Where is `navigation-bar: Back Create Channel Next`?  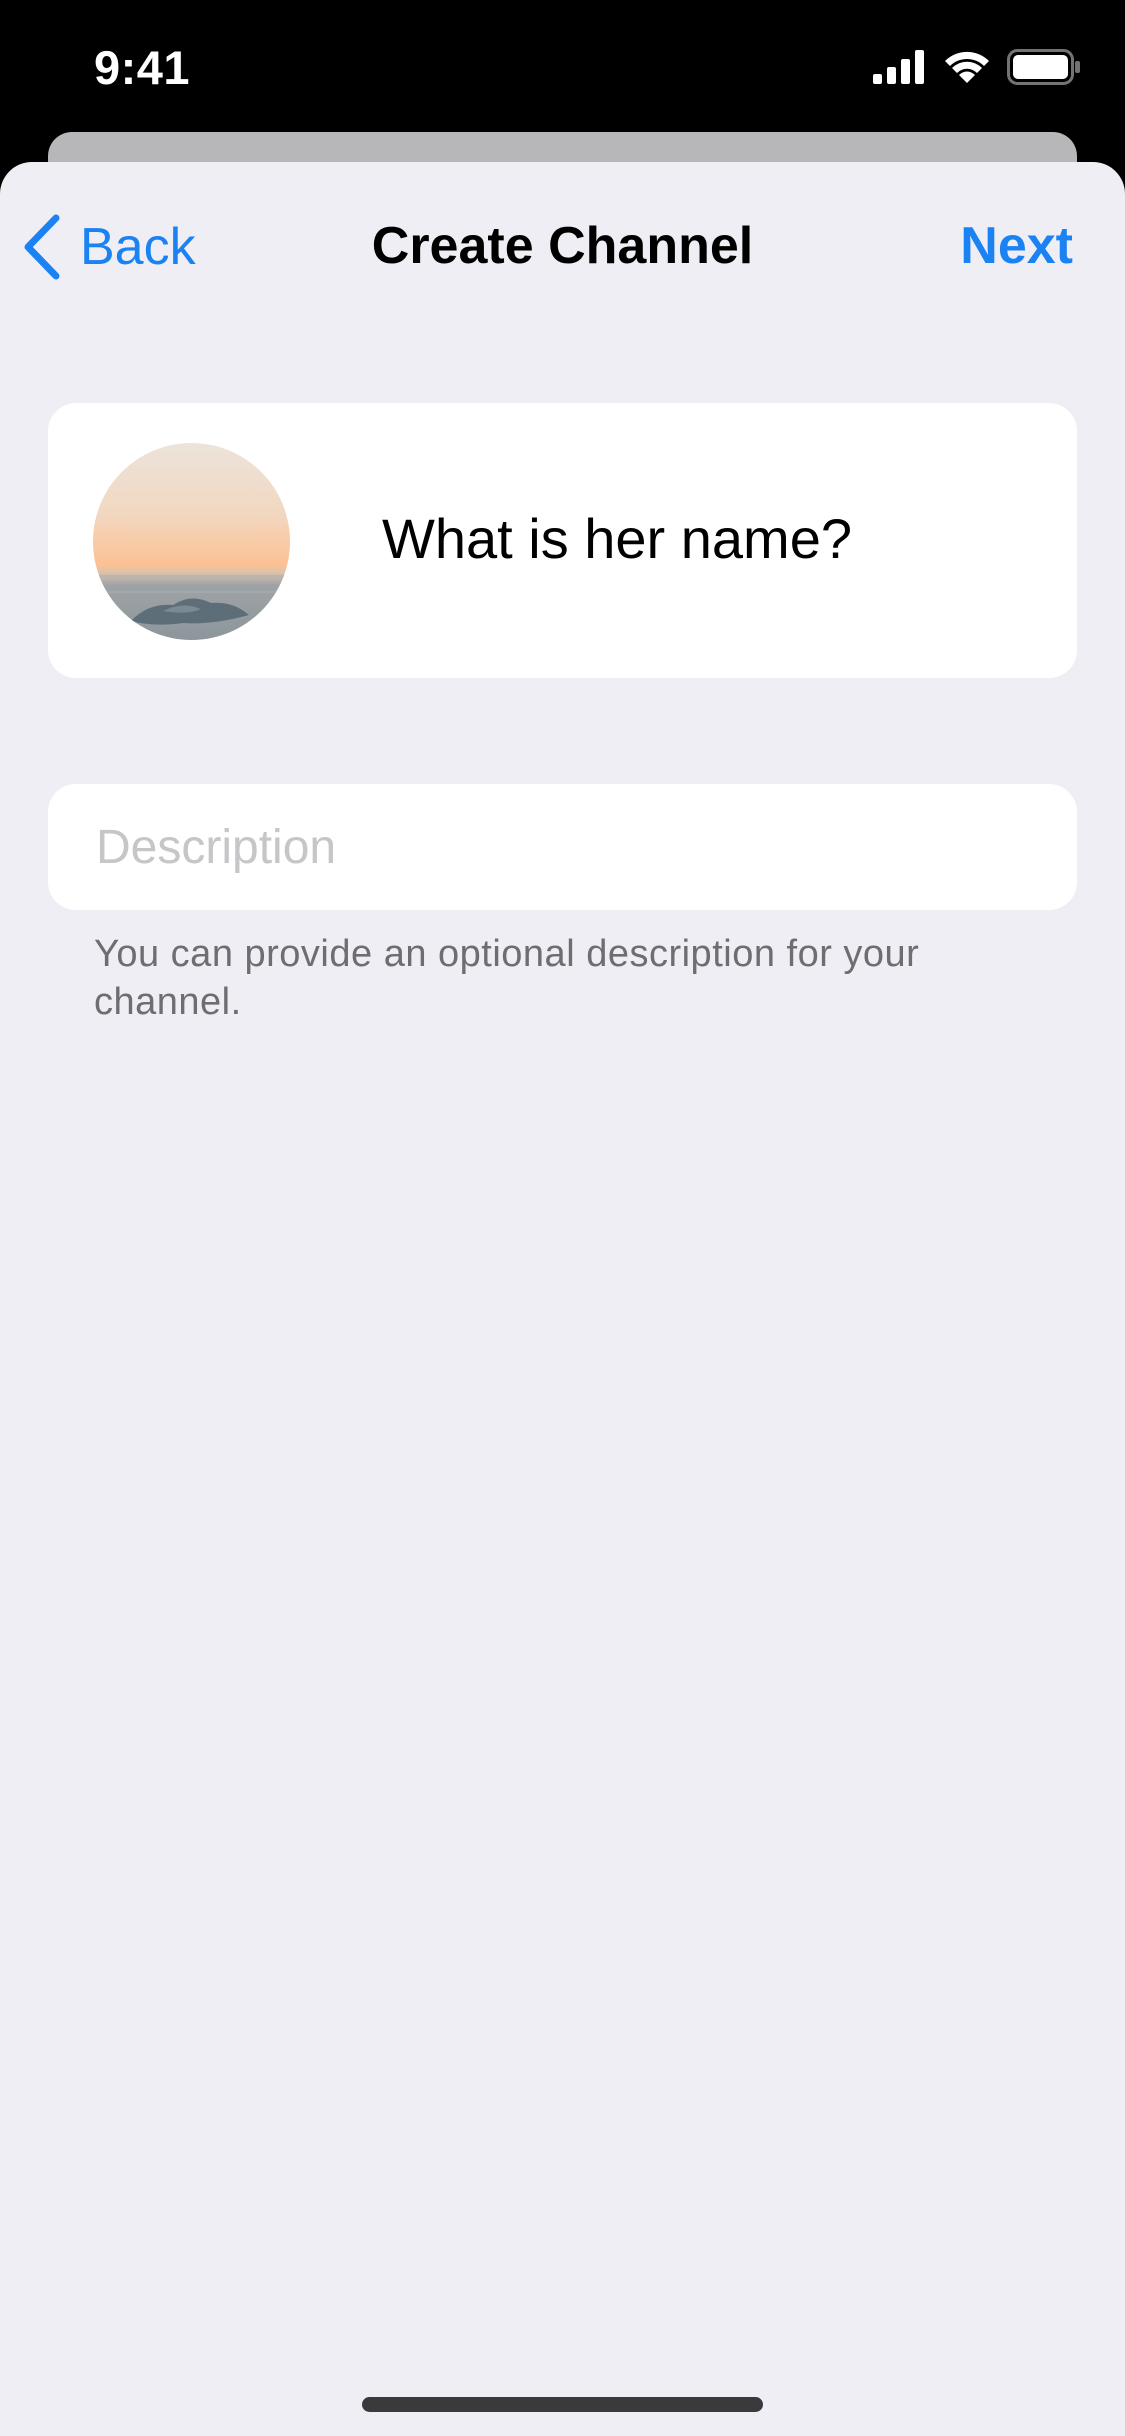 navigation-bar: Back Create Channel Next is located at coordinates (562, 247).